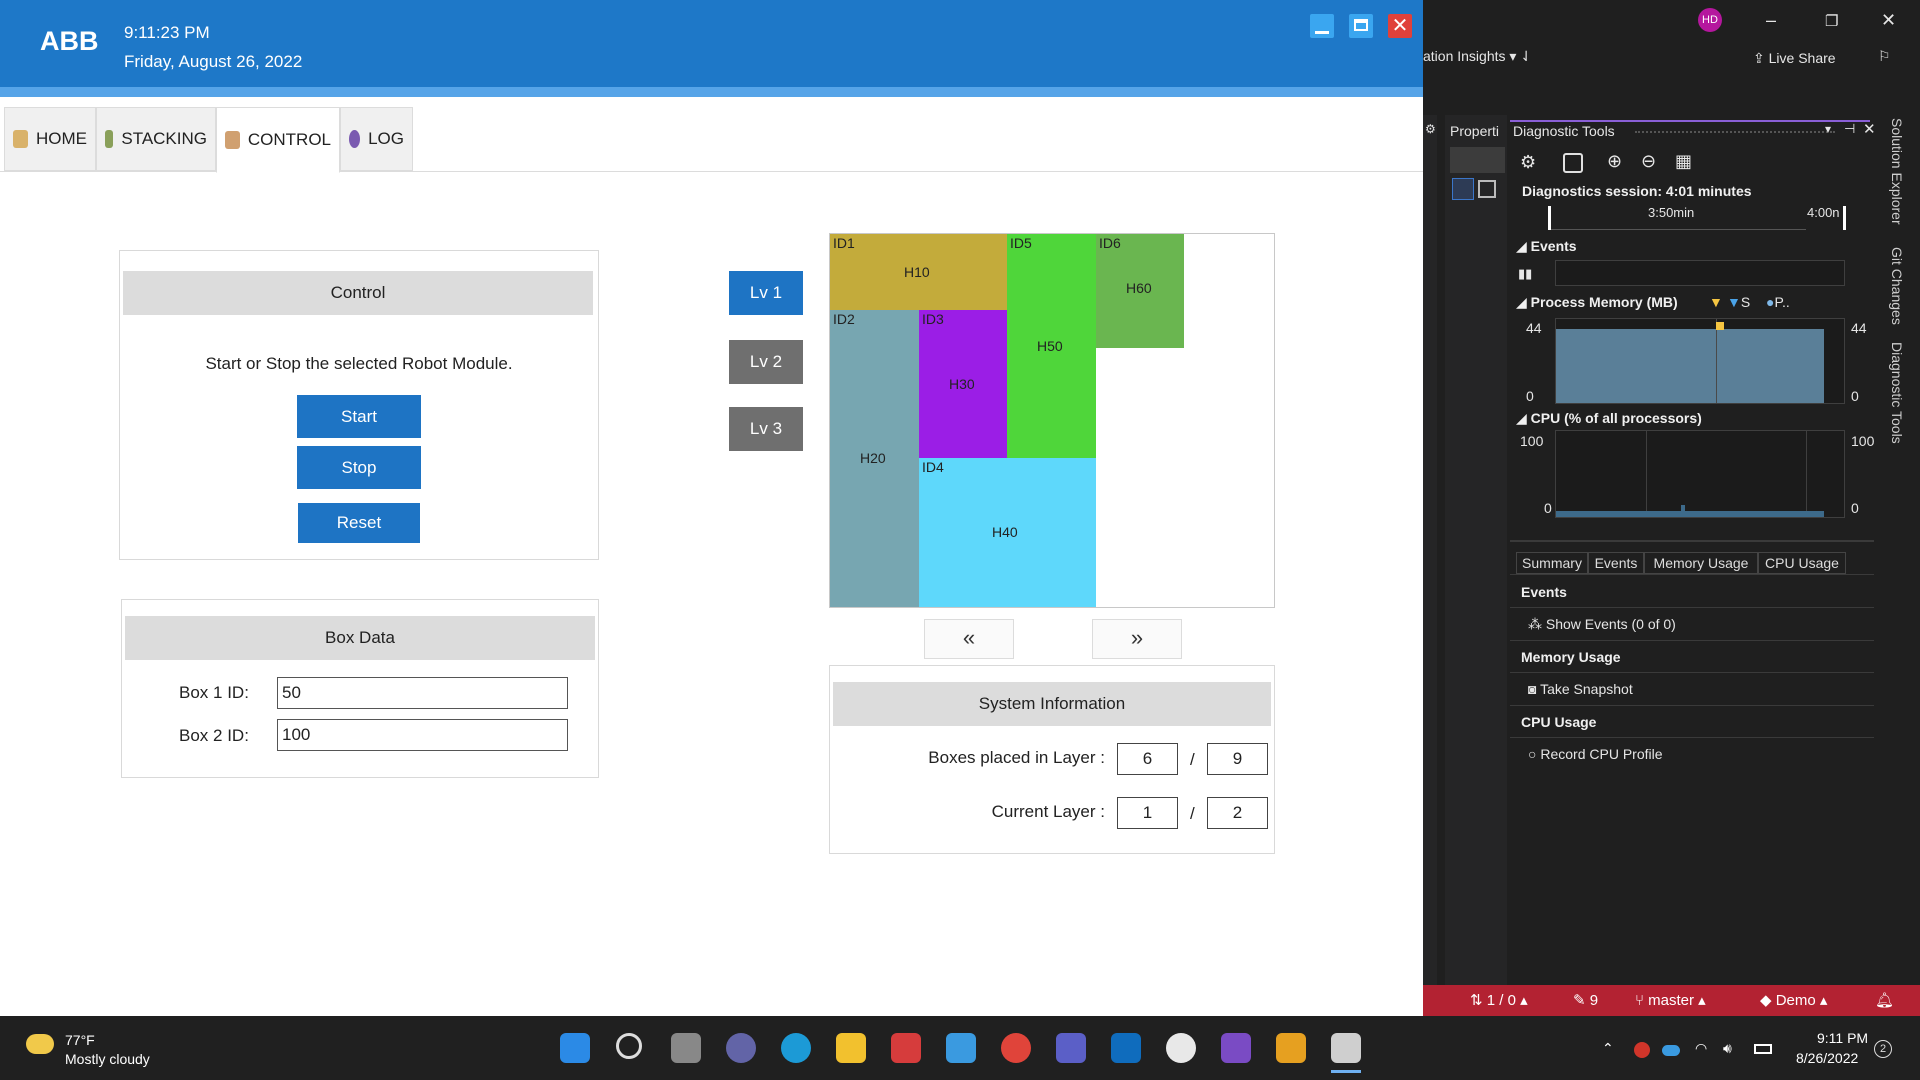 The image size is (1920, 1080). I want to click on repo-status: ◆ Demo ▴, so click(1793, 1000).